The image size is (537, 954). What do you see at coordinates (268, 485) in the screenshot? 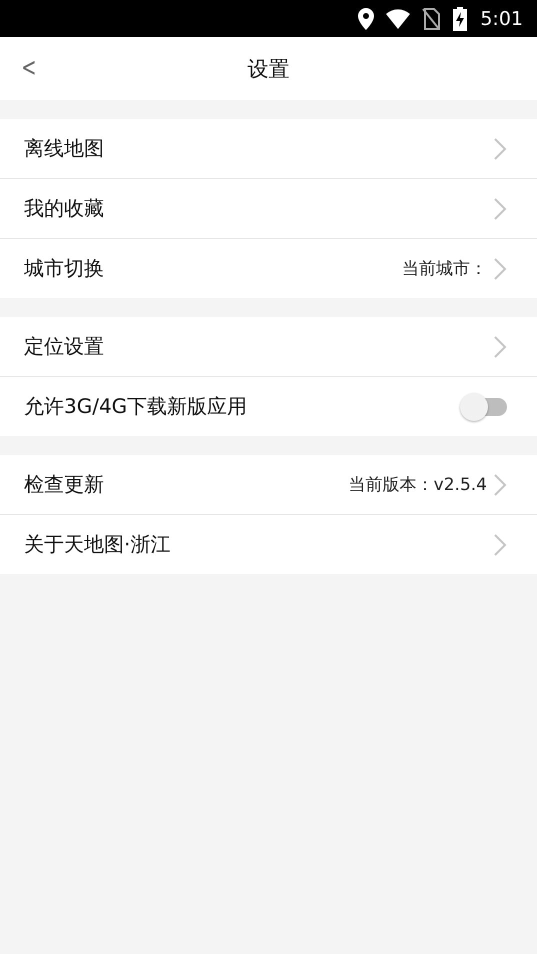
I see `settings-row: 检查更新 当前版本：v2.5.4` at bounding box center [268, 485].